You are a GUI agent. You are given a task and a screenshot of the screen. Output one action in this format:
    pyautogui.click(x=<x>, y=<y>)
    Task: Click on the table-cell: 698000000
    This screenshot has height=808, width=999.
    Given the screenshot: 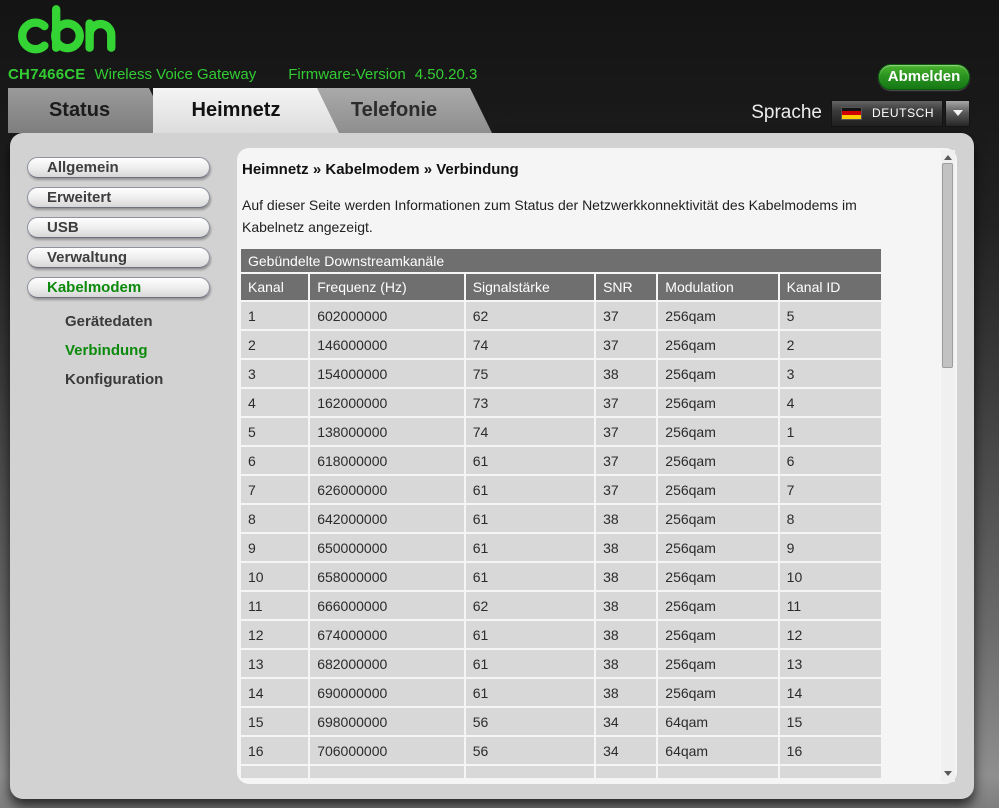 What is the action you would take?
    pyautogui.click(x=387, y=721)
    